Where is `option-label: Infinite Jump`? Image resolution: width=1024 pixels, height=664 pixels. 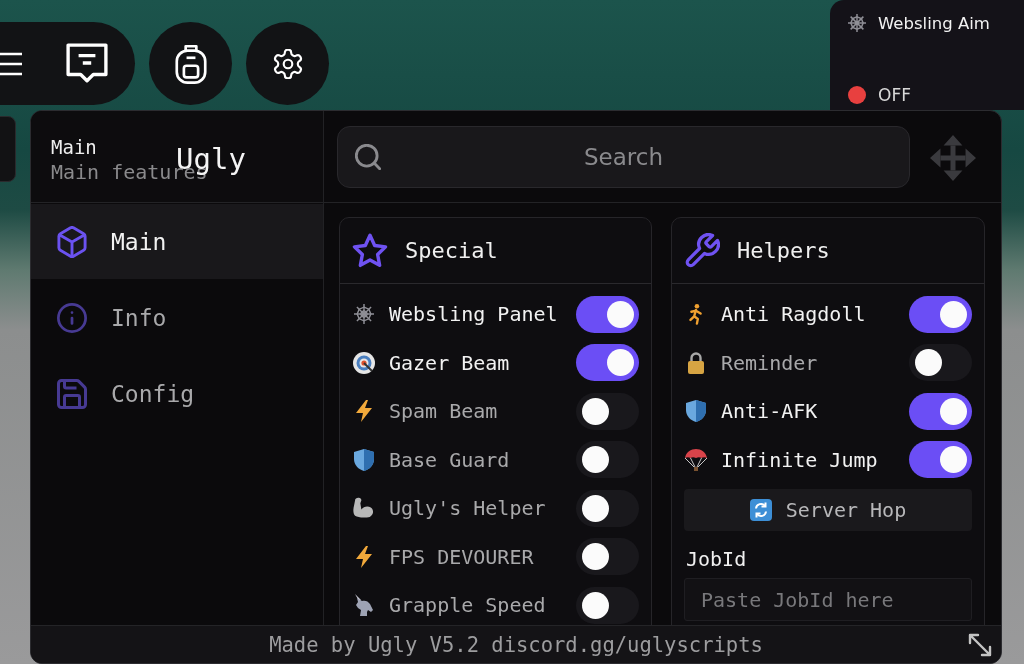 option-label: Infinite Jump is located at coordinates (799, 459).